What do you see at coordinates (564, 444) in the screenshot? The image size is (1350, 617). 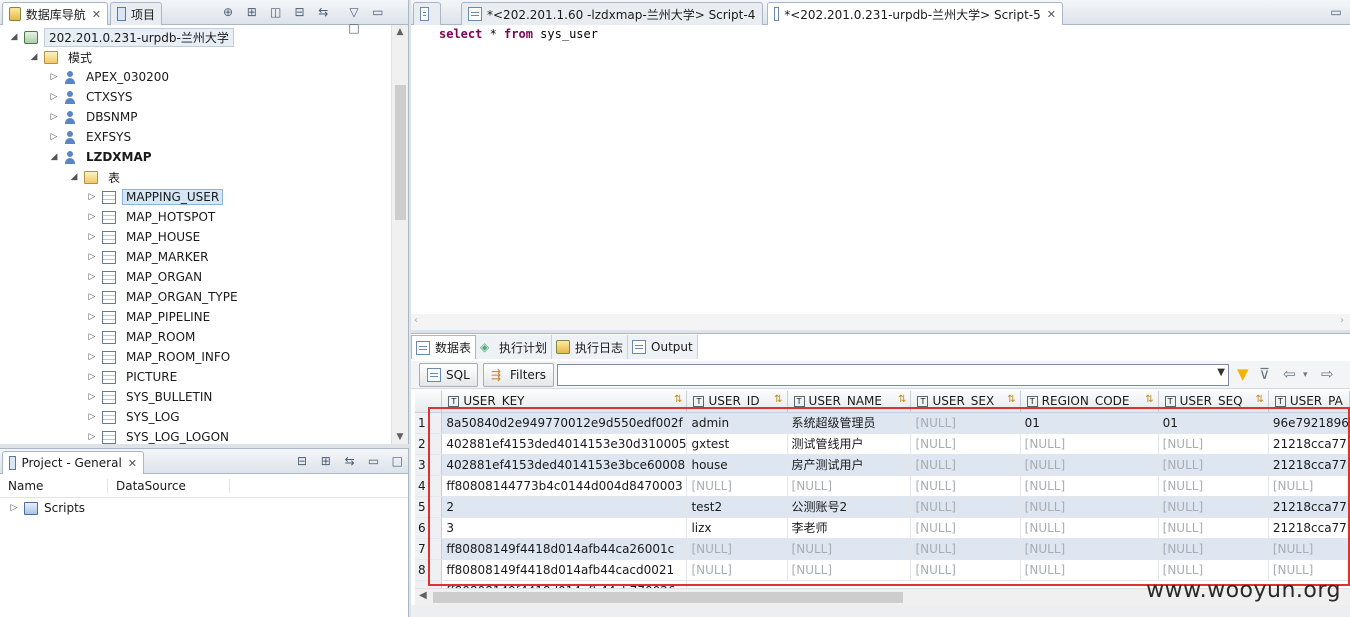 I see `table-cell: 402881ef4153ded4014153e30d310005` at bounding box center [564, 444].